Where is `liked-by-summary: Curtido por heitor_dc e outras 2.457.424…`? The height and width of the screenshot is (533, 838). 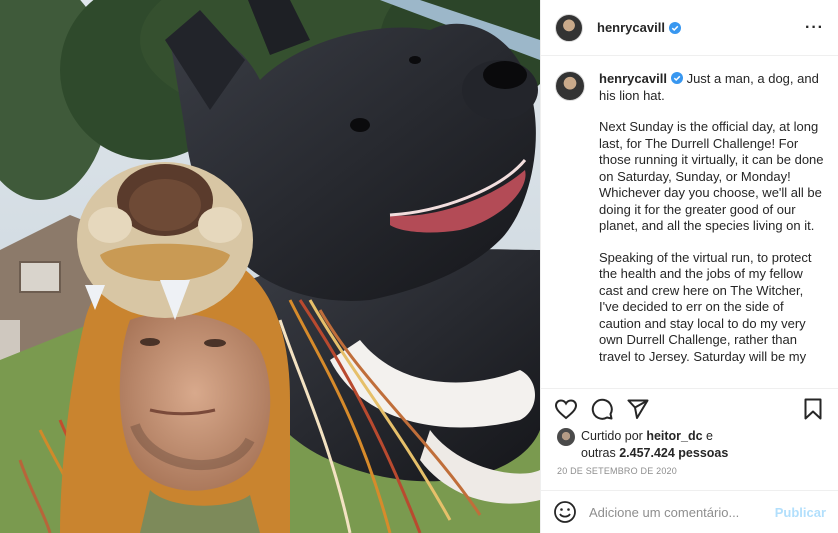 liked-by-summary: Curtido por heitor_dc e outras 2.457.424… is located at coordinates (692, 445).